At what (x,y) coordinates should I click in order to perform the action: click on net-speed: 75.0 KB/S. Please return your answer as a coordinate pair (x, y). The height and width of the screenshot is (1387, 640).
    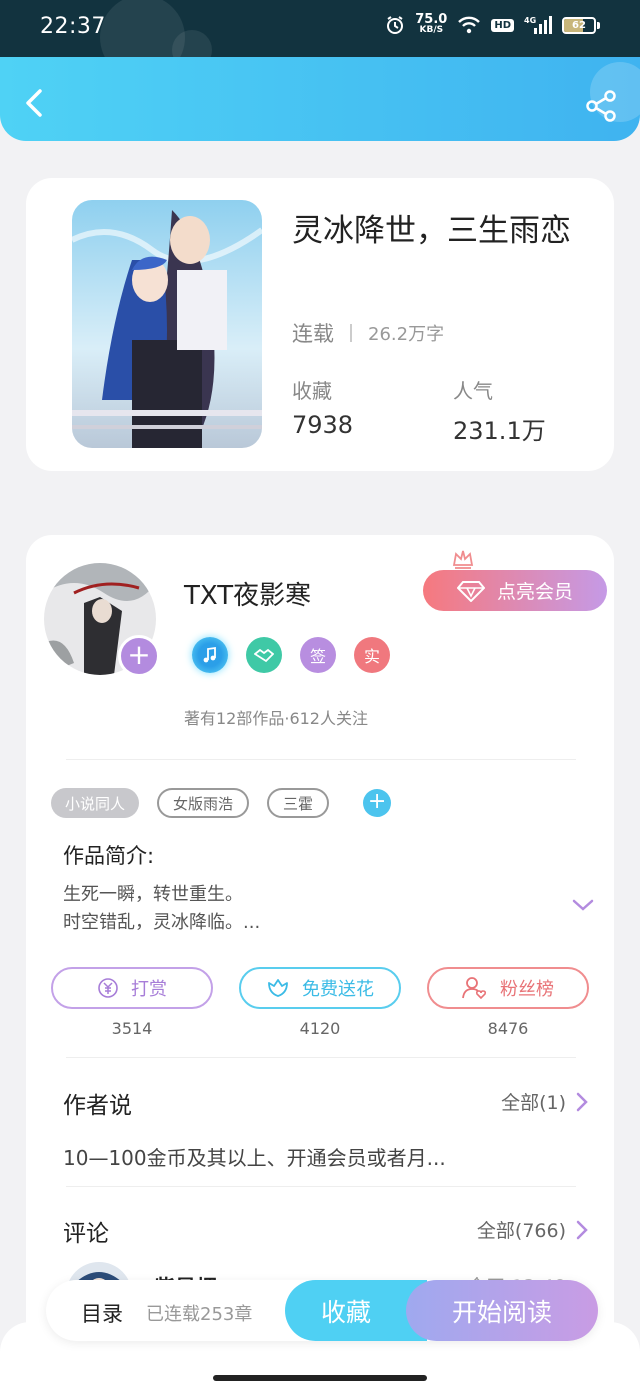
    Looking at the image, I should click on (431, 23).